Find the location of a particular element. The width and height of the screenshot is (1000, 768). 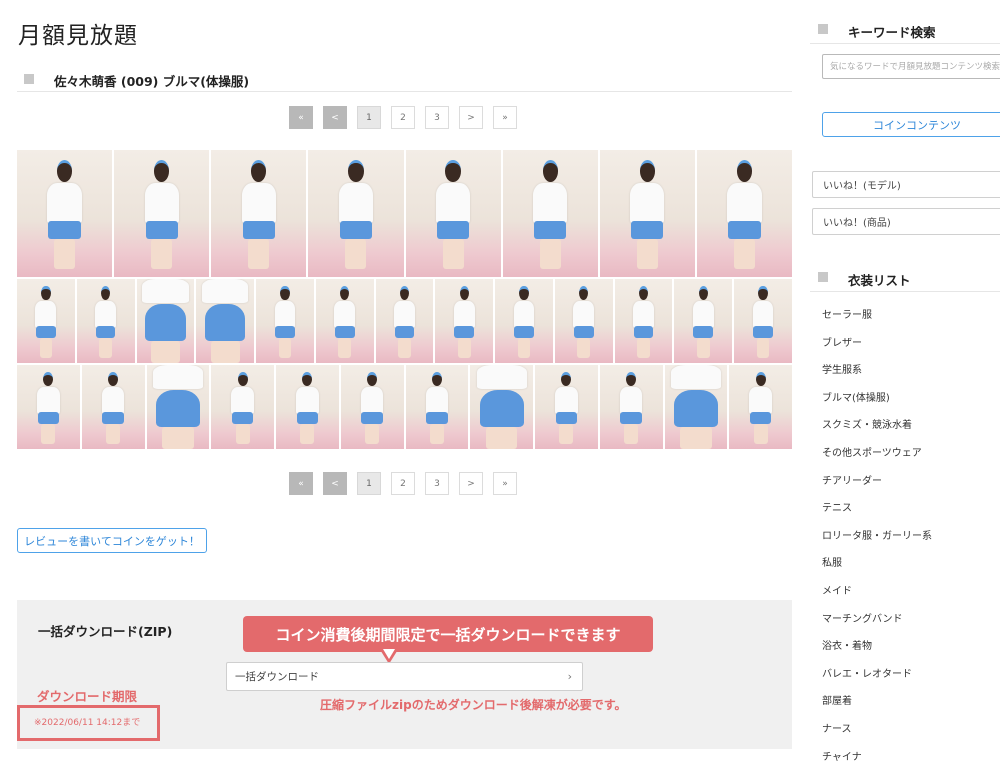

photo-row is located at coordinates (404, 321).